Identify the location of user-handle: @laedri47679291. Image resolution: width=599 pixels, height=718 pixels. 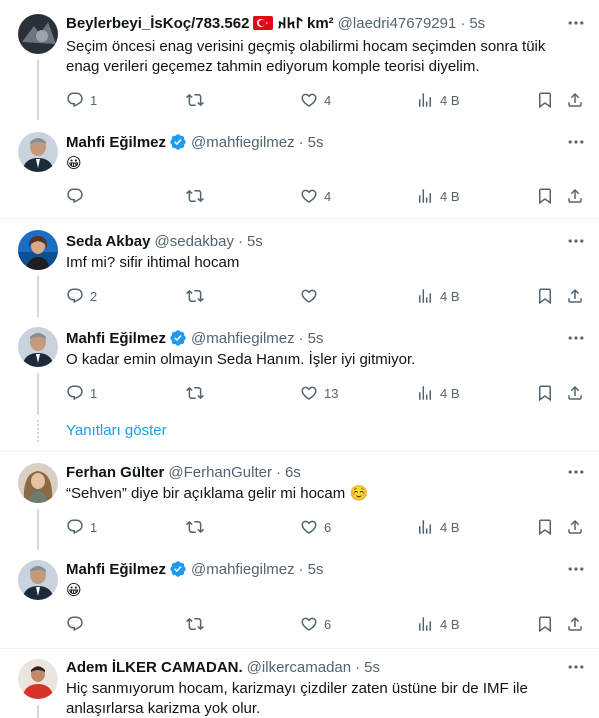
(397, 23).